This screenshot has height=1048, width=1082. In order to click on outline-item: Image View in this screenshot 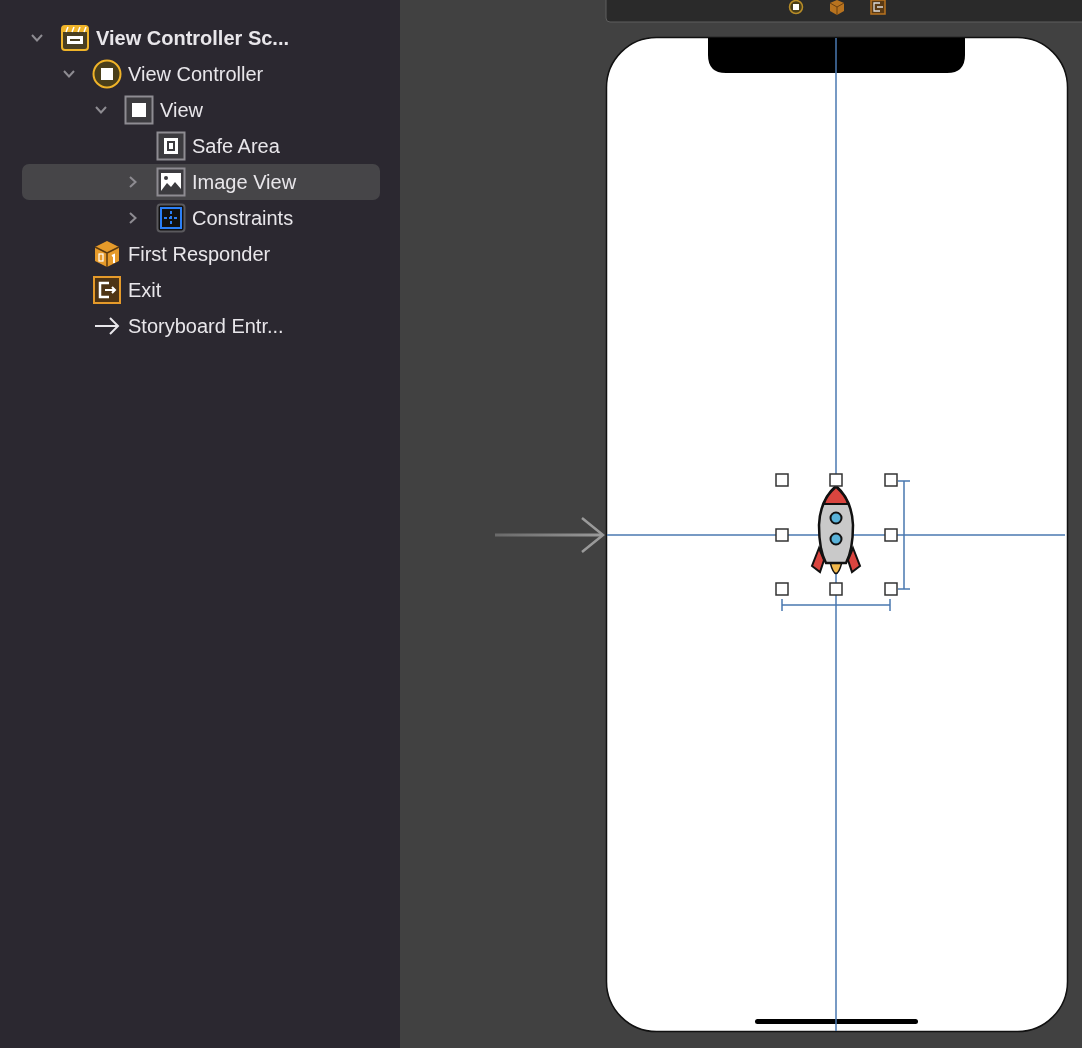, I will do `click(201, 182)`.